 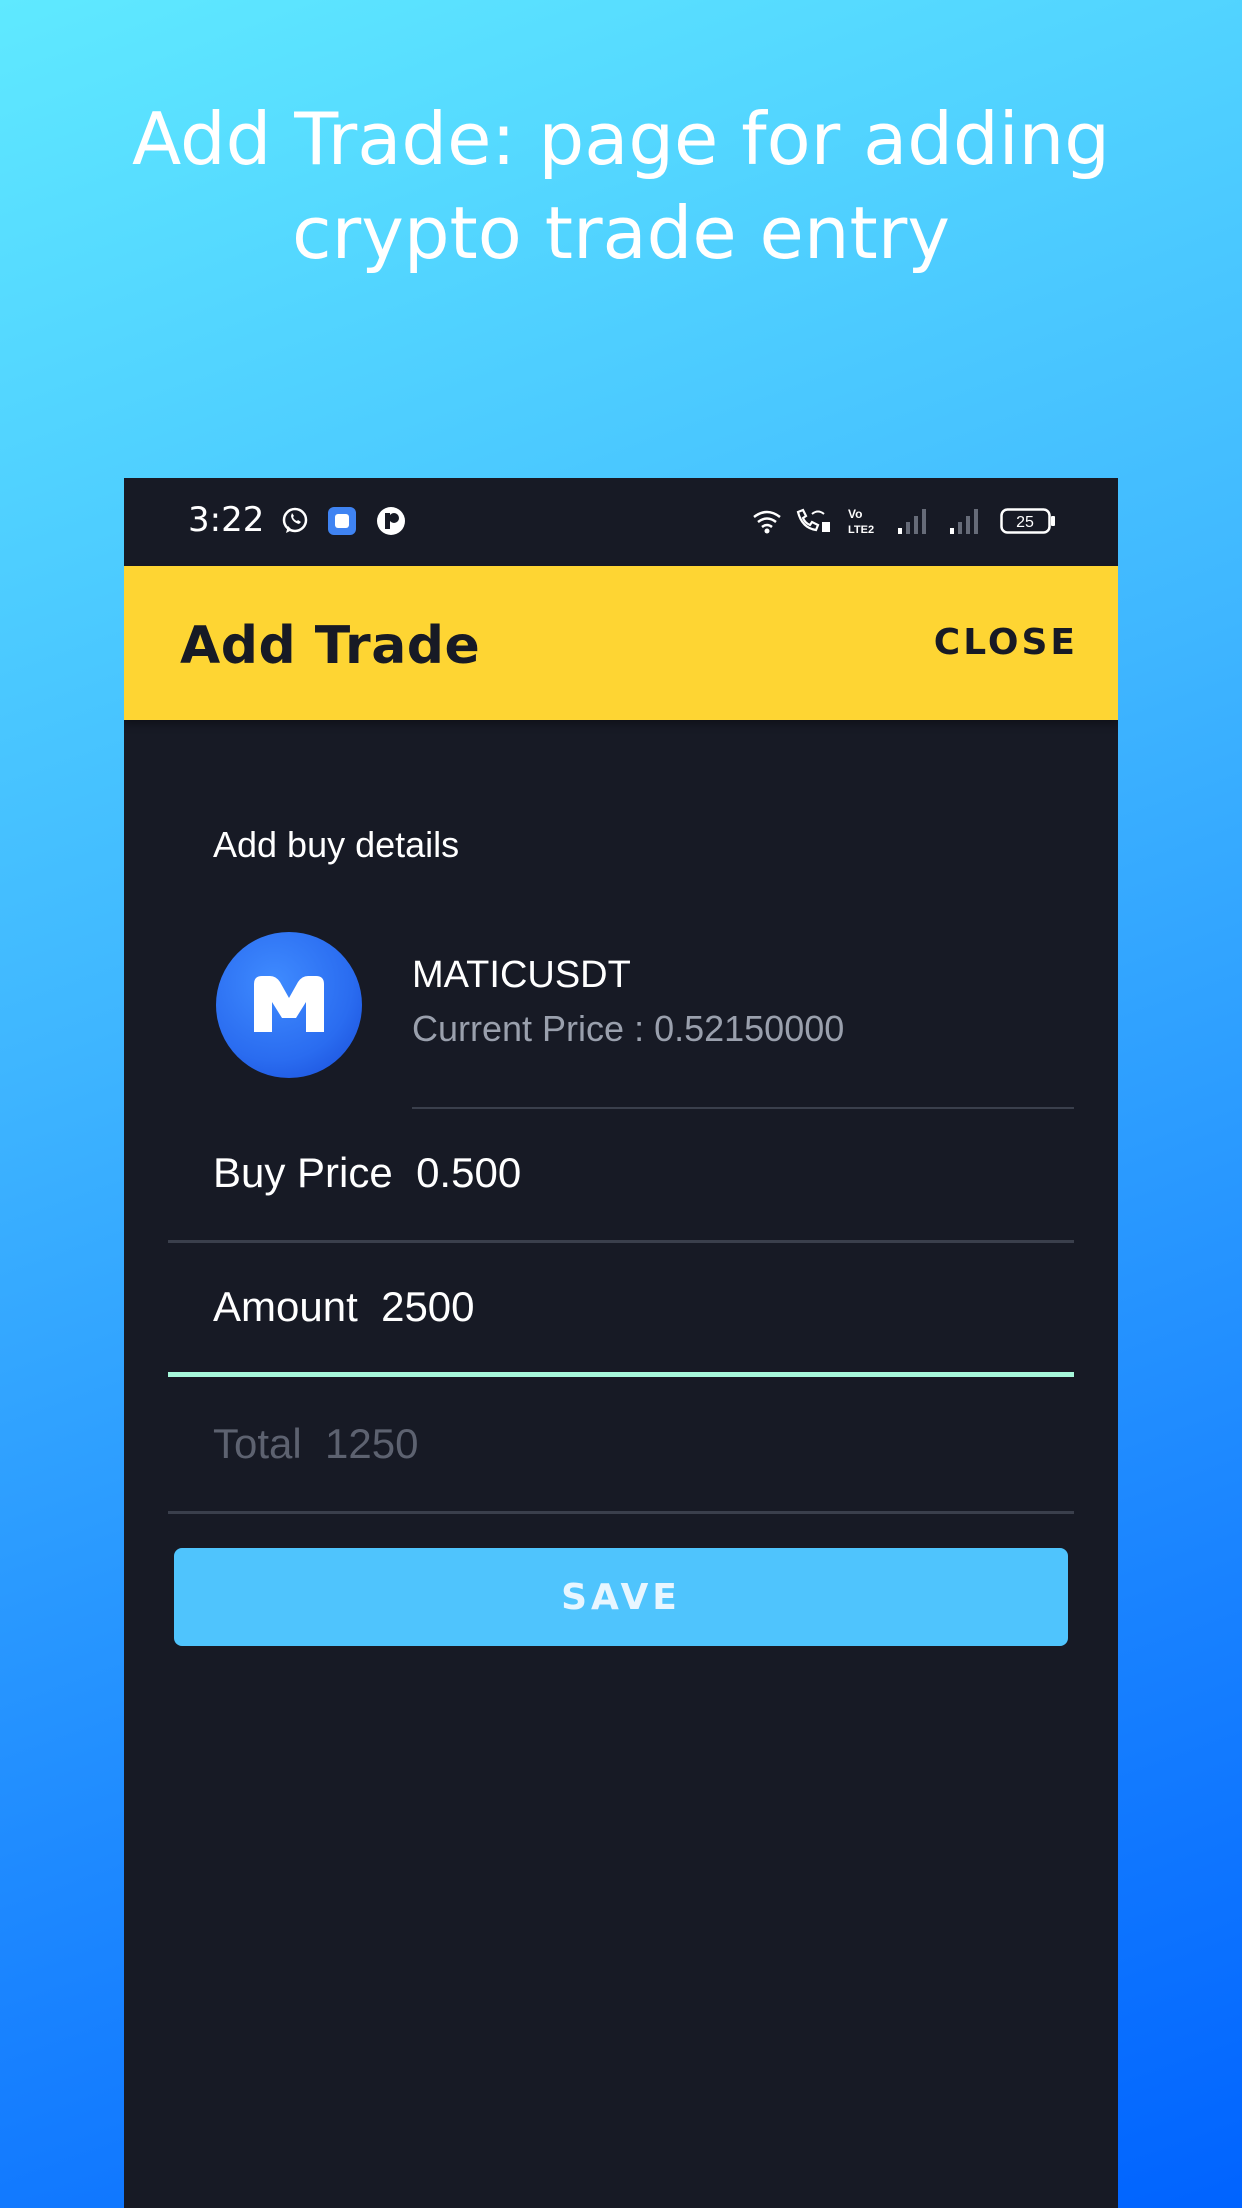 What do you see at coordinates (861, 521) in the screenshot?
I see `volte-icon: Vo LTE2` at bounding box center [861, 521].